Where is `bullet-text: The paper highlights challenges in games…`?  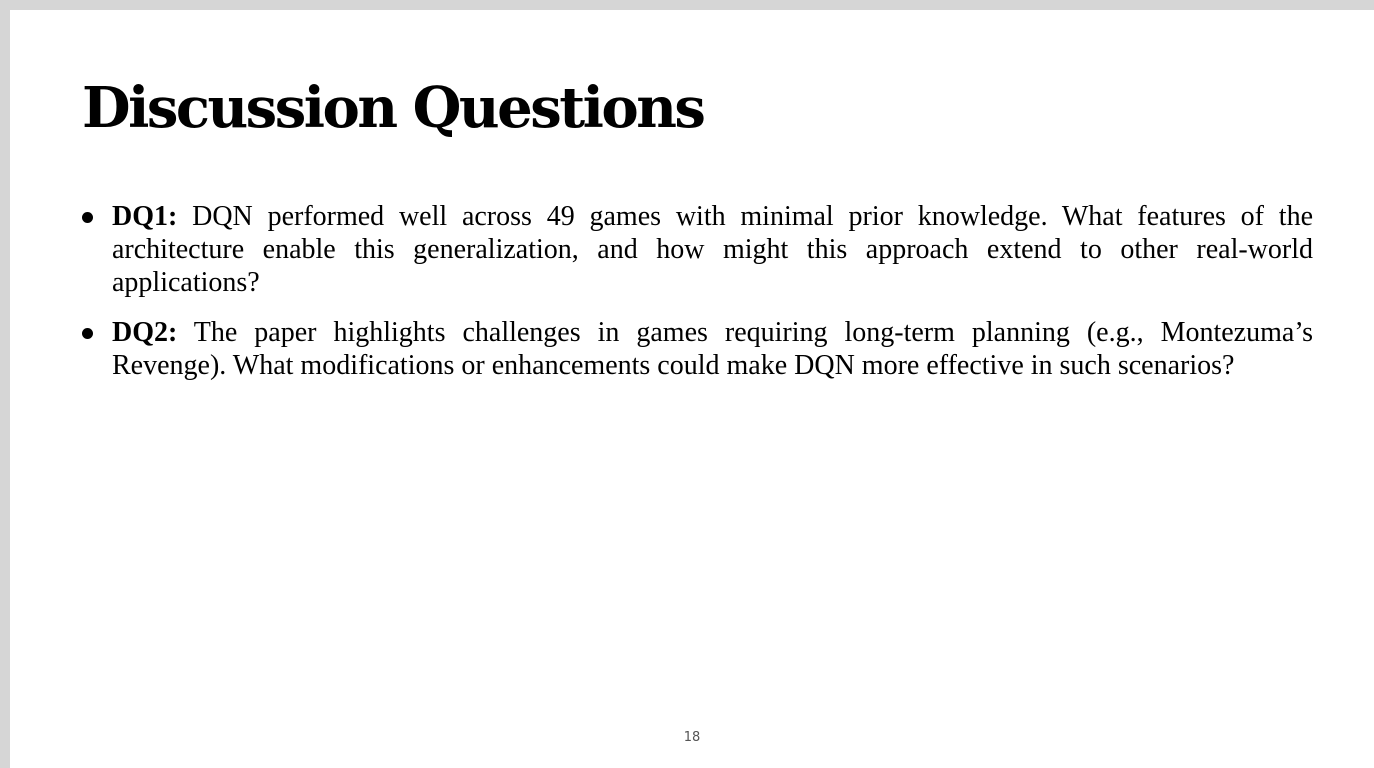
bullet-text: The paper highlights challenges in games… is located at coordinates (712, 349).